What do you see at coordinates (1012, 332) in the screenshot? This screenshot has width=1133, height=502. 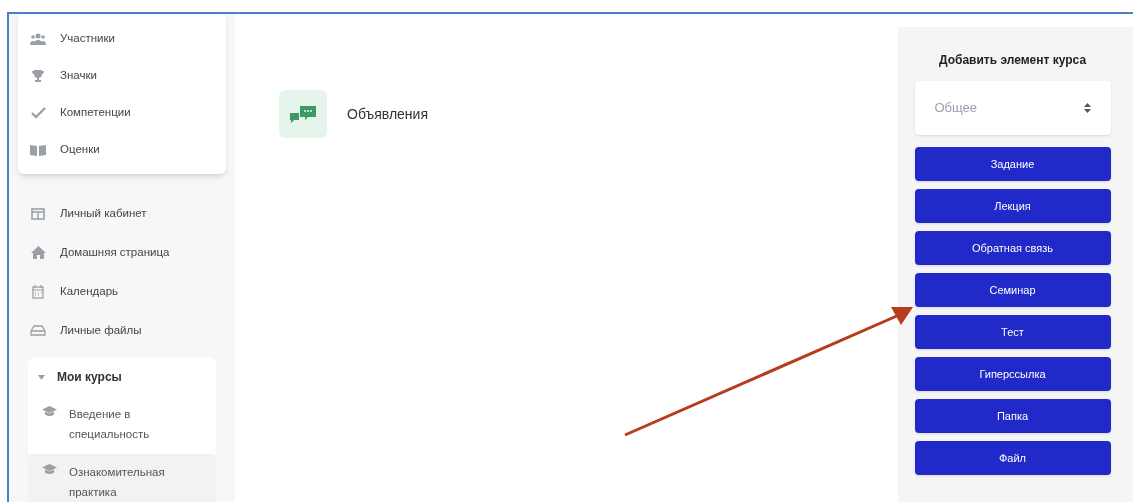 I see `add-activity-button: Тест` at bounding box center [1012, 332].